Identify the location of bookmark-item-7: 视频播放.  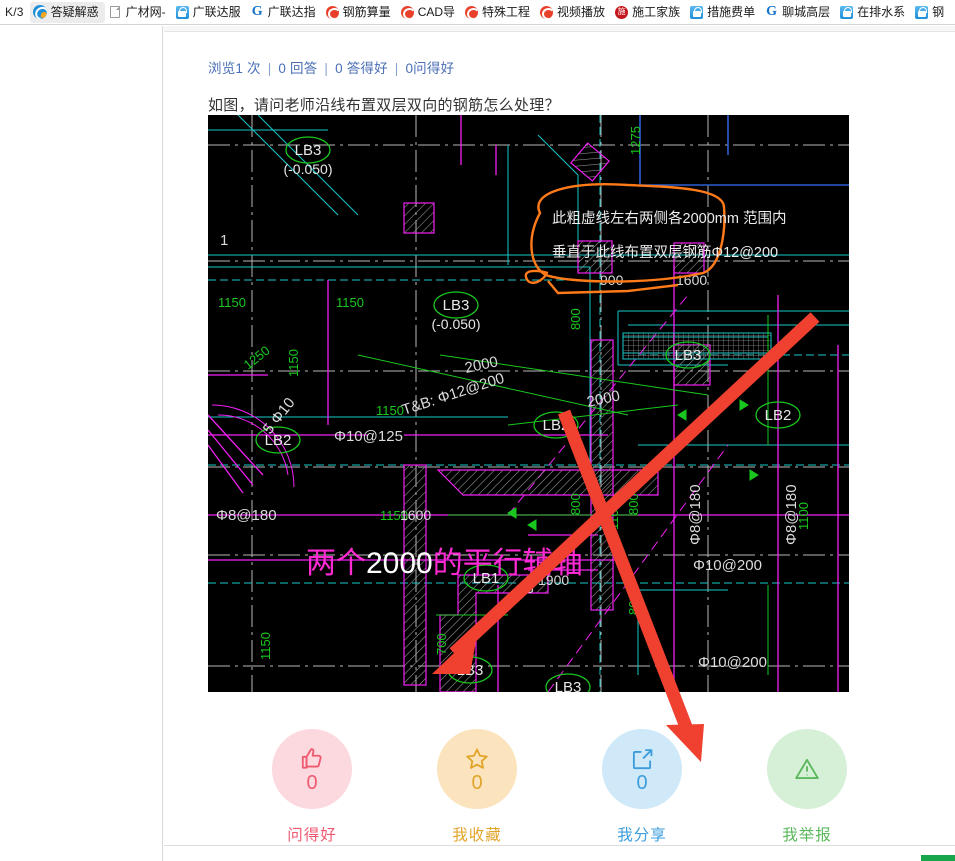
(573, 12).